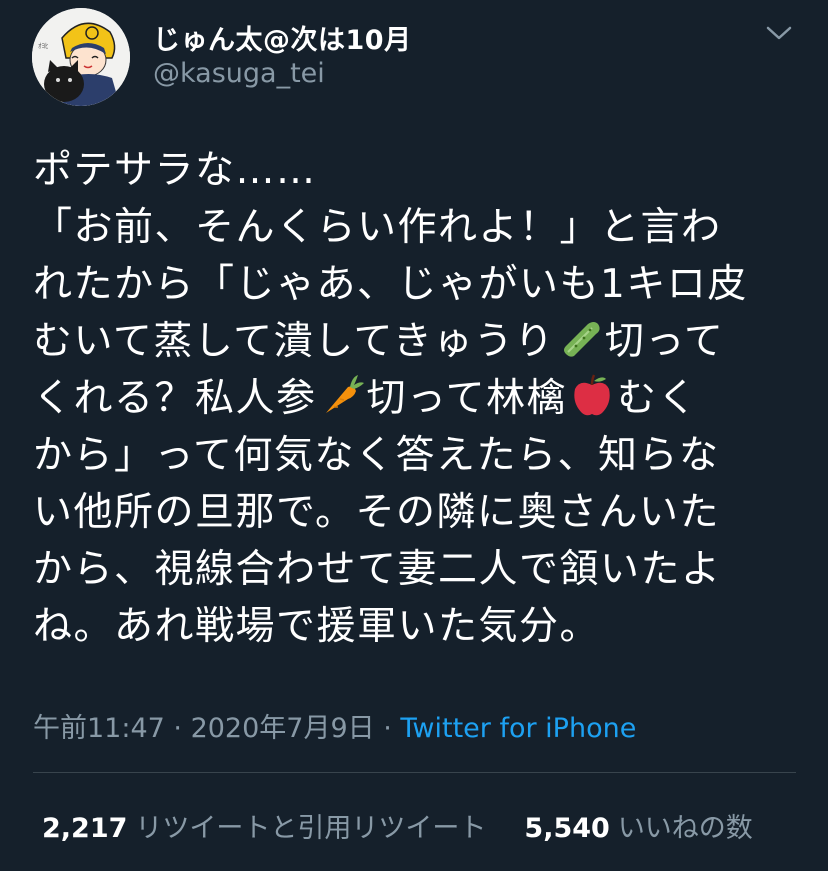 Image resolution: width=828 pixels, height=871 pixels. What do you see at coordinates (414, 772) in the screenshot?
I see `divider` at bounding box center [414, 772].